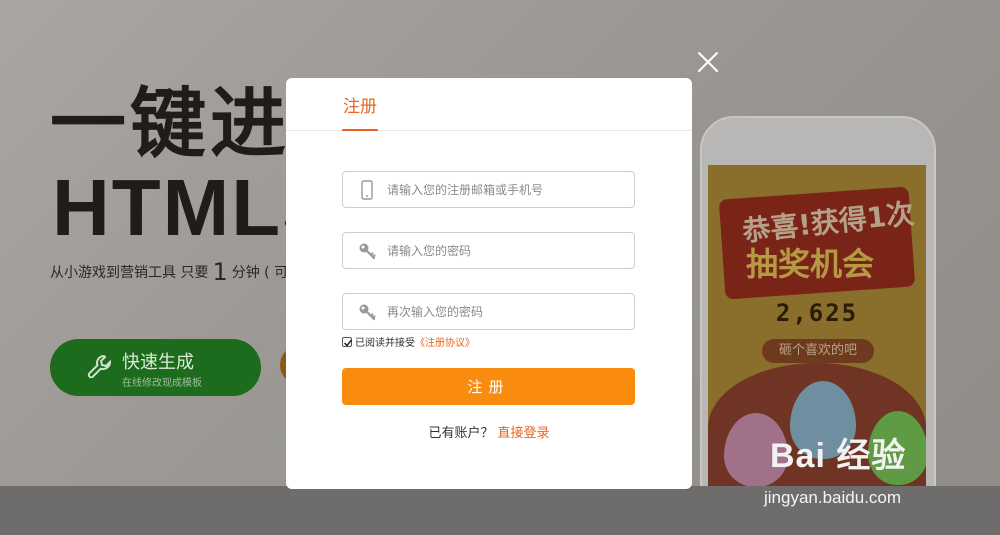 The width and height of the screenshot is (1000, 535). What do you see at coordinates (367, 190) in the screenshot?
I see `phone-icon` at bounding box center [367, 190].